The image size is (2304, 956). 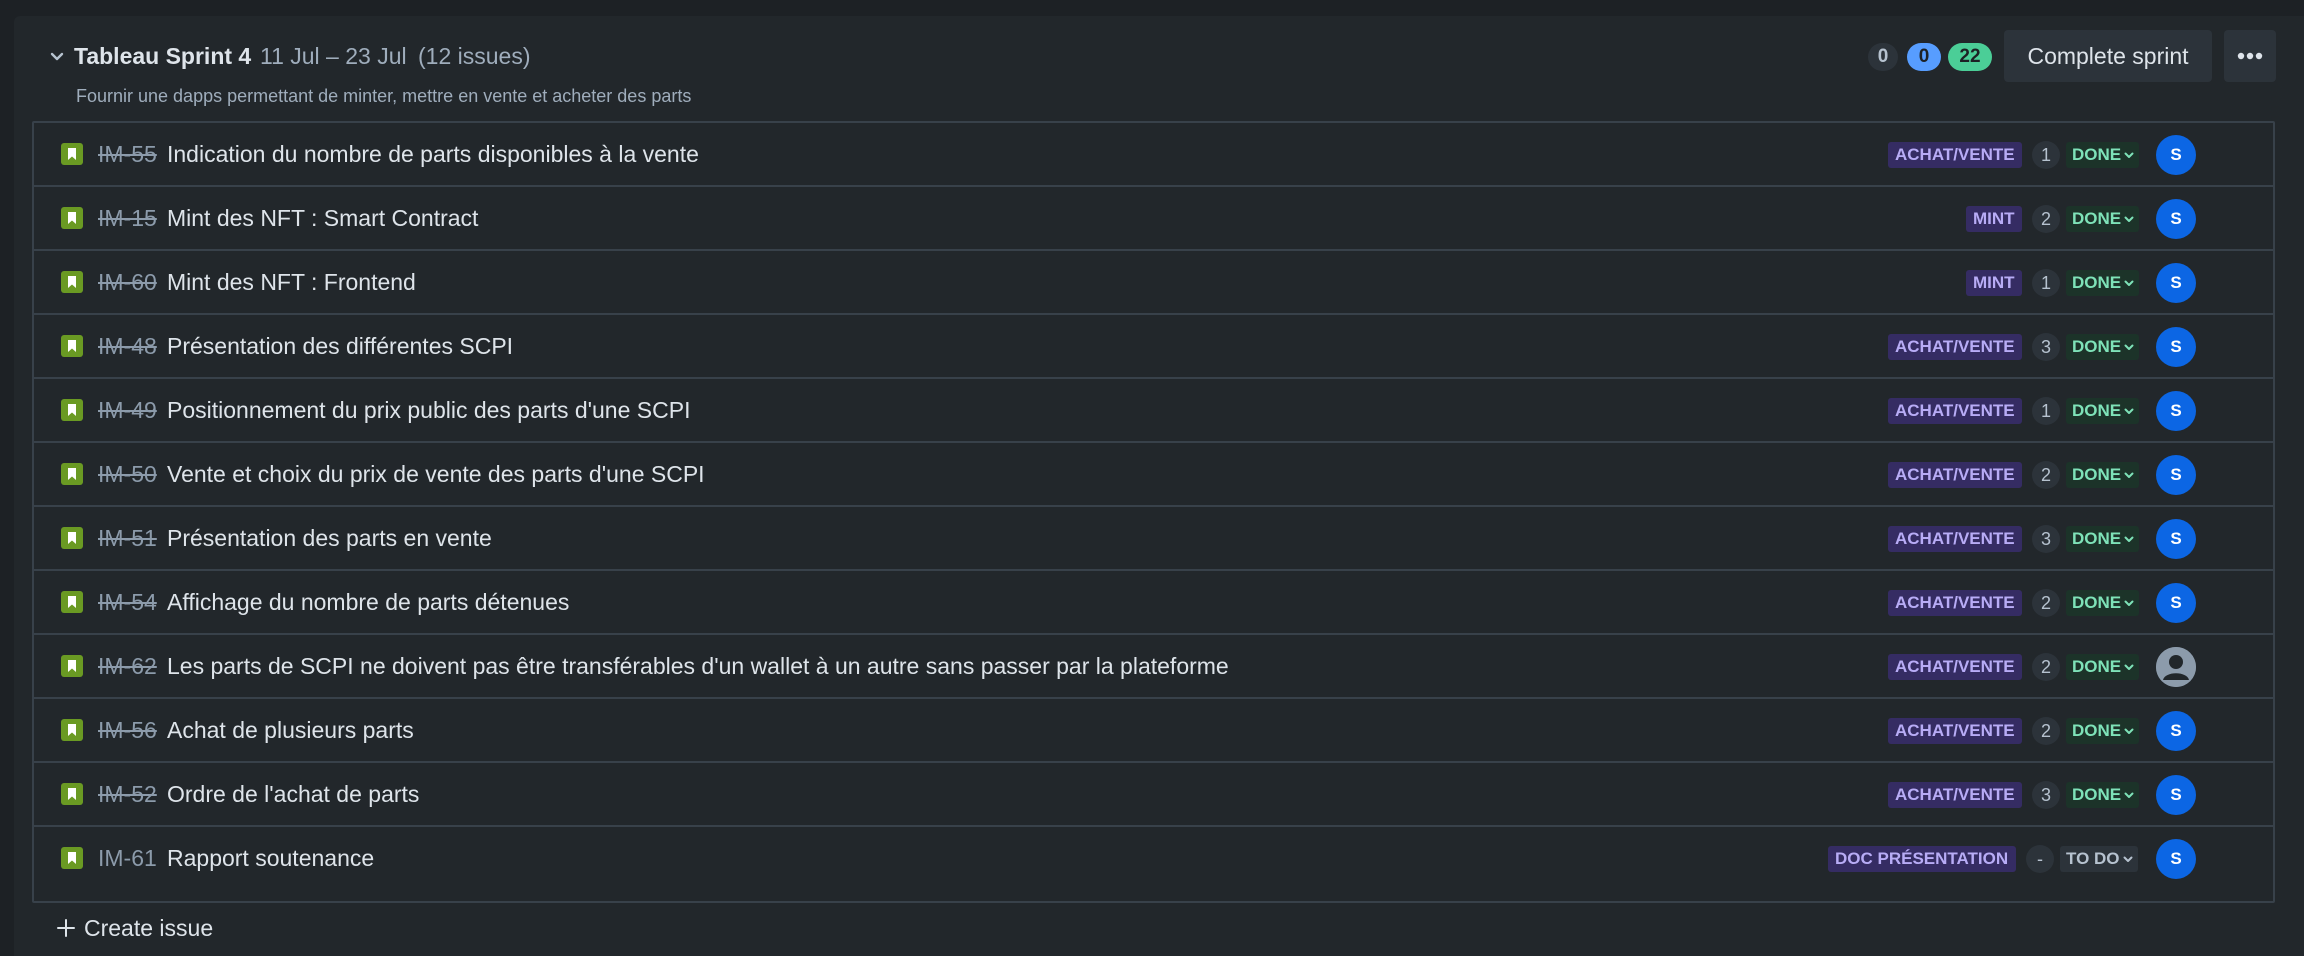 What do you see at coordinates (149, 928) in the screenshot?
I see `create-issue-label: Create issue` at bounding box center [149, 928].